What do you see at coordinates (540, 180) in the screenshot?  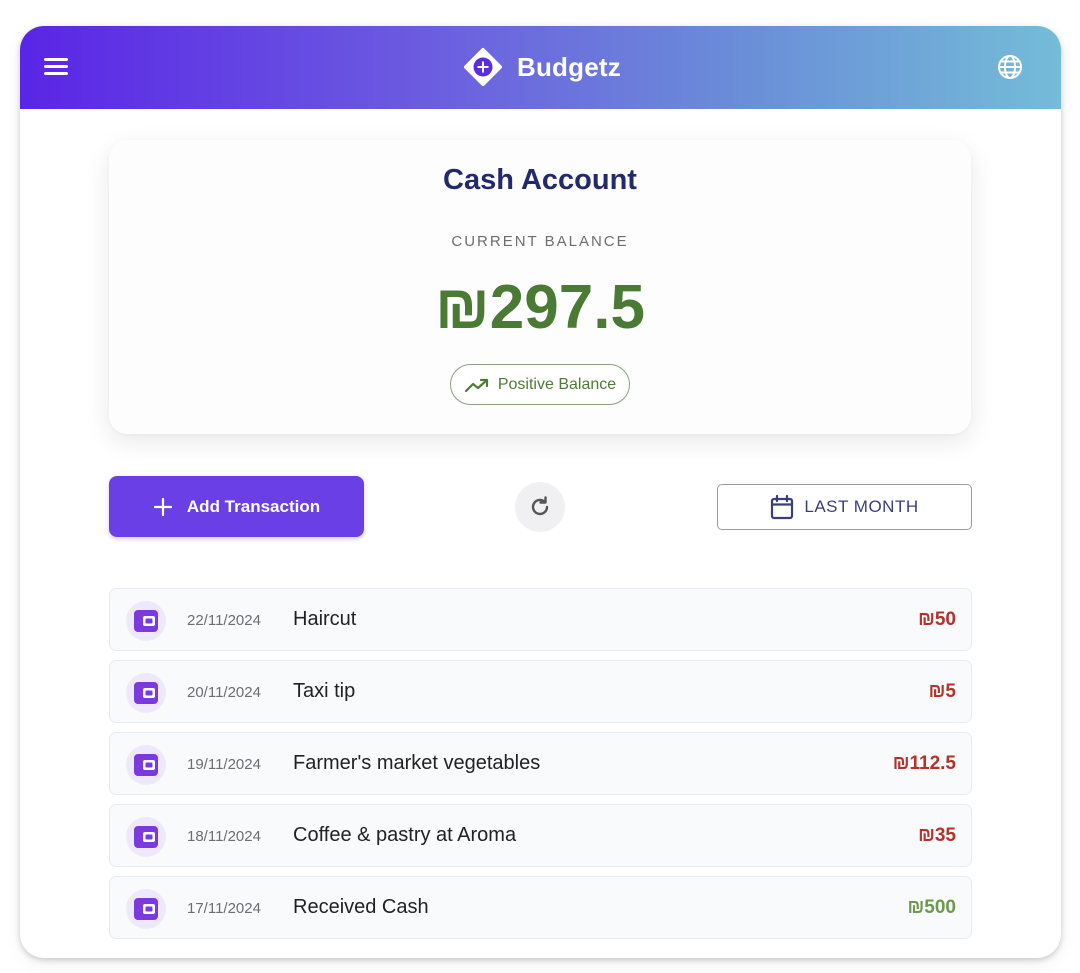 I see `account-title: Cash Account` at bounding box center [540, 180].